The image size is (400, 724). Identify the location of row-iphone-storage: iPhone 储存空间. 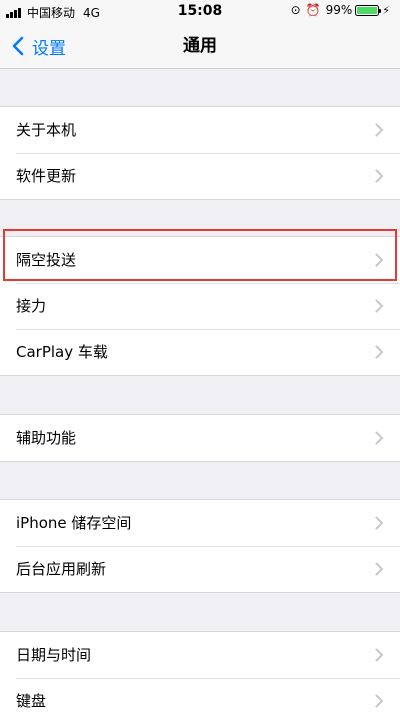
(200, 523).